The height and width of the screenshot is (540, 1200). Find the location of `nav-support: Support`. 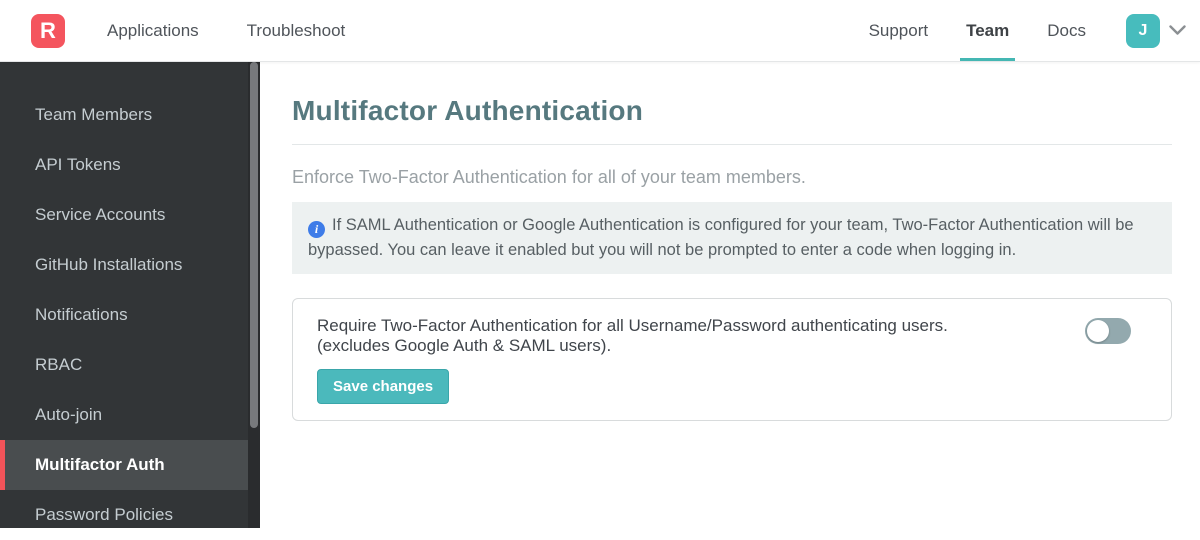

nav-support: Support is located at coordinates (899, 30).